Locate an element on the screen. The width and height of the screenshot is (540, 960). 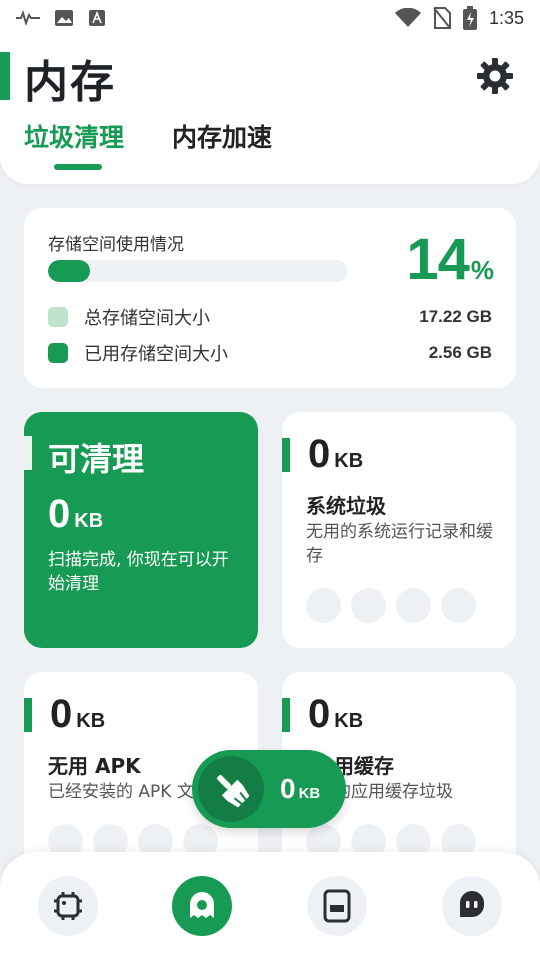
nav-chip is located at coordinates (68, 906).